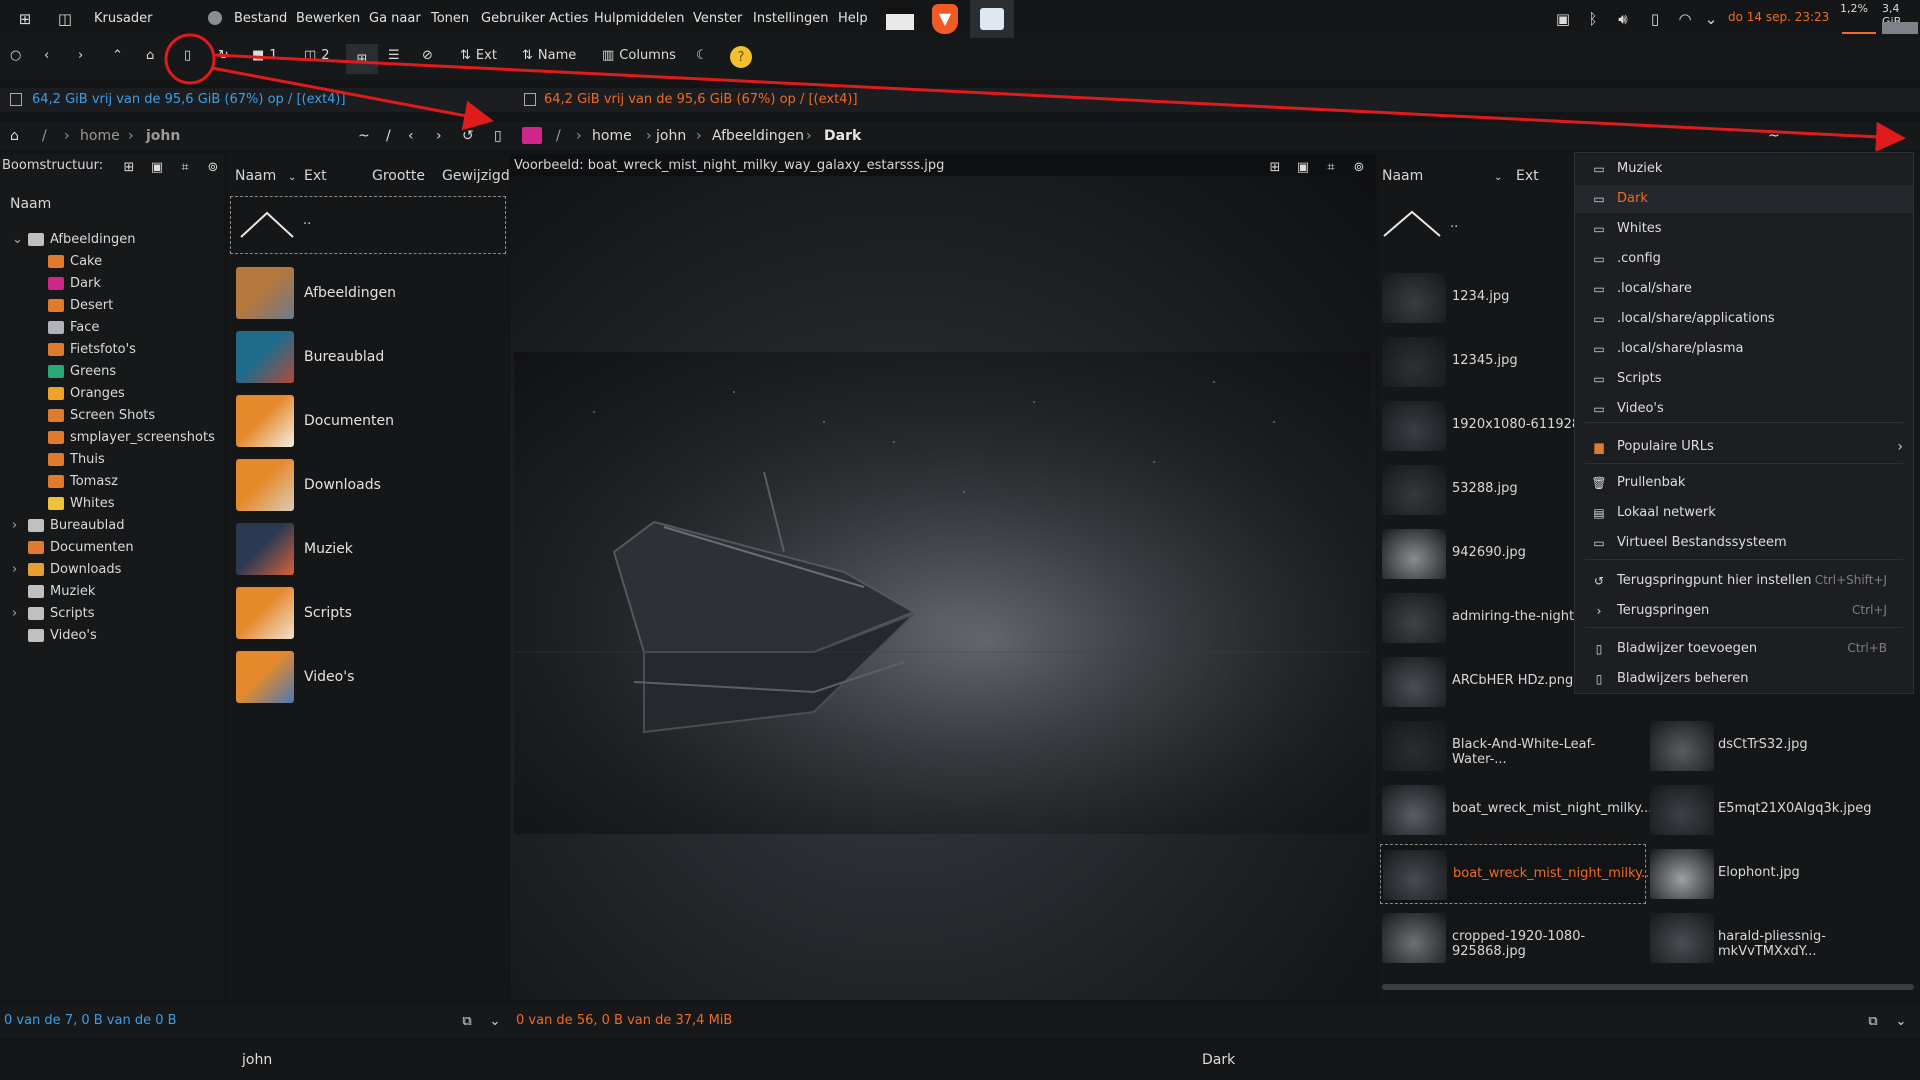 The width and height of the screenshot is (1920, 1080). What do you see at coordinates (80, 305) in the screenshot?
I see `tree-item: Desert` at bounding box center [80, 305].